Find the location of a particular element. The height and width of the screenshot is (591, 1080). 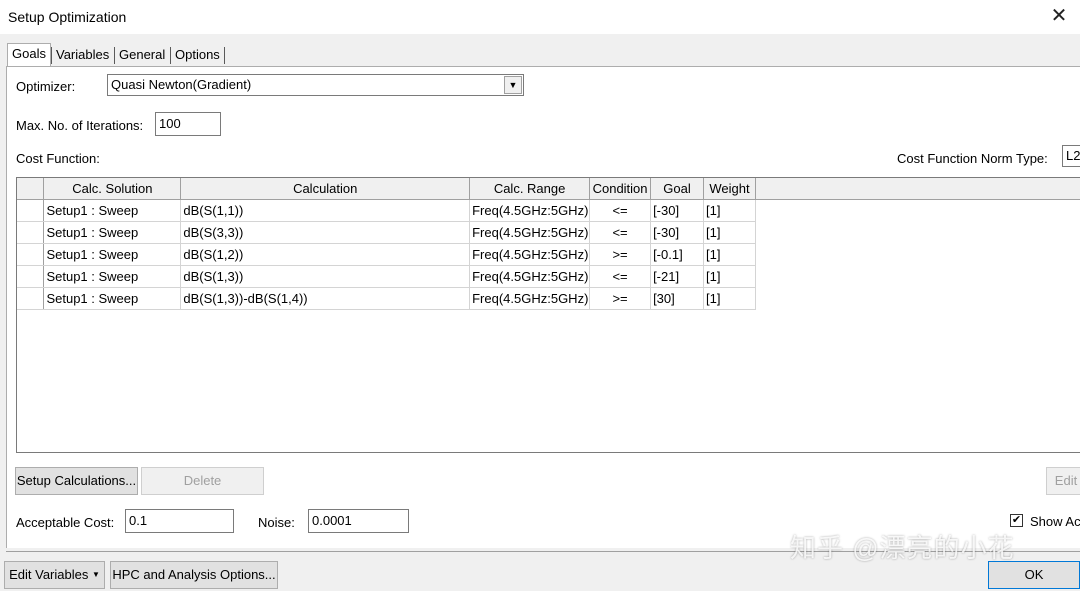

chevron-down-icon: ▼ is located at coordinates (513, 85).